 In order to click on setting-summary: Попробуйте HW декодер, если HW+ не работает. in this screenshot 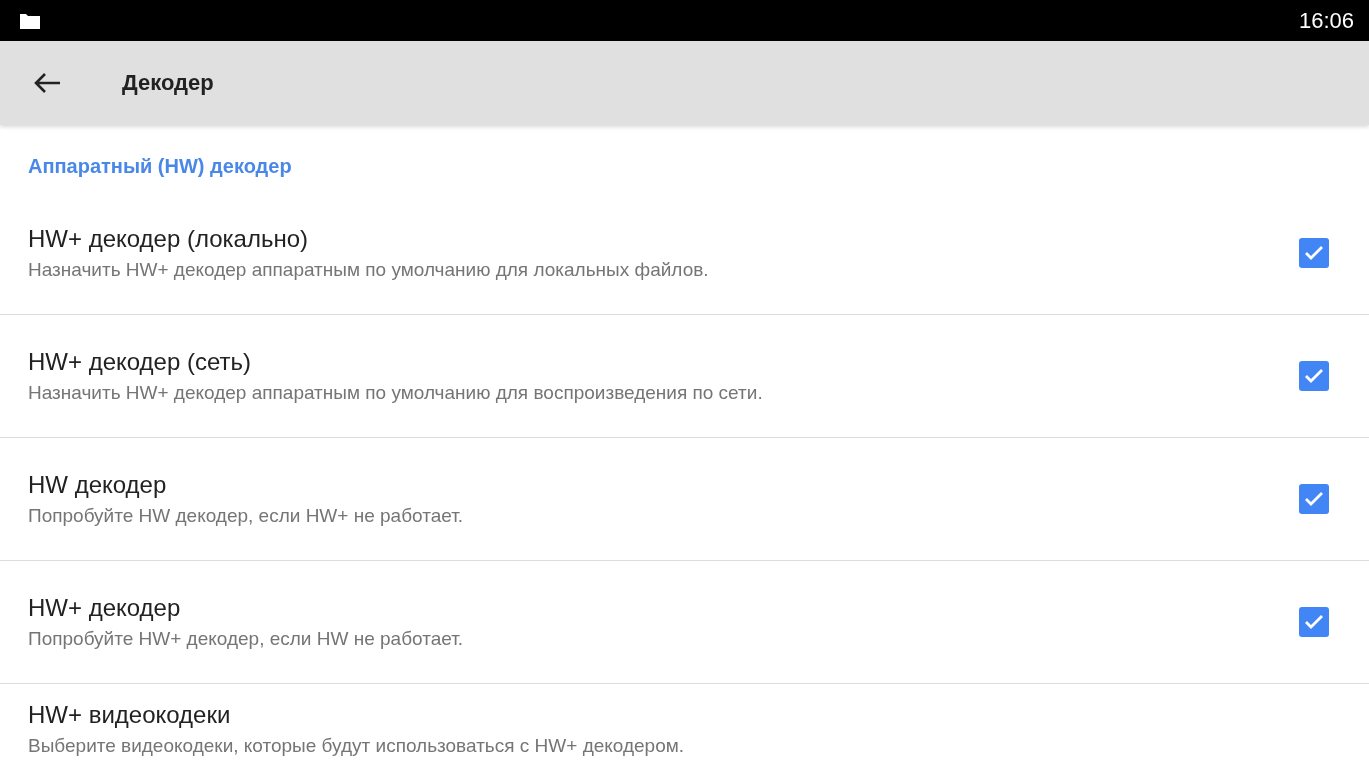, I will do `click(246, 516)`.